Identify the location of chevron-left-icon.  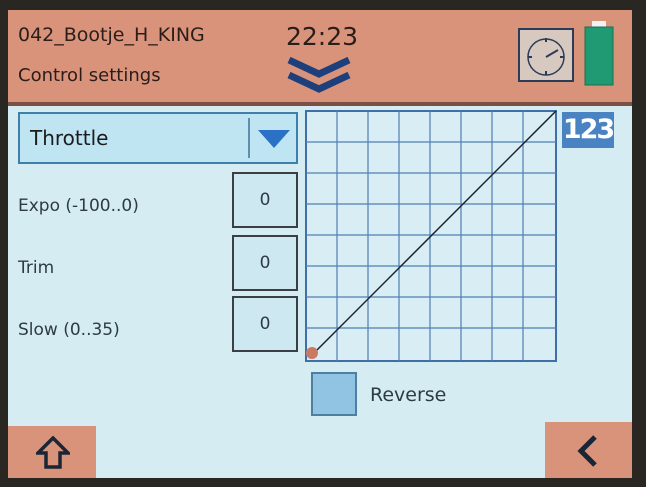
(587, 451).